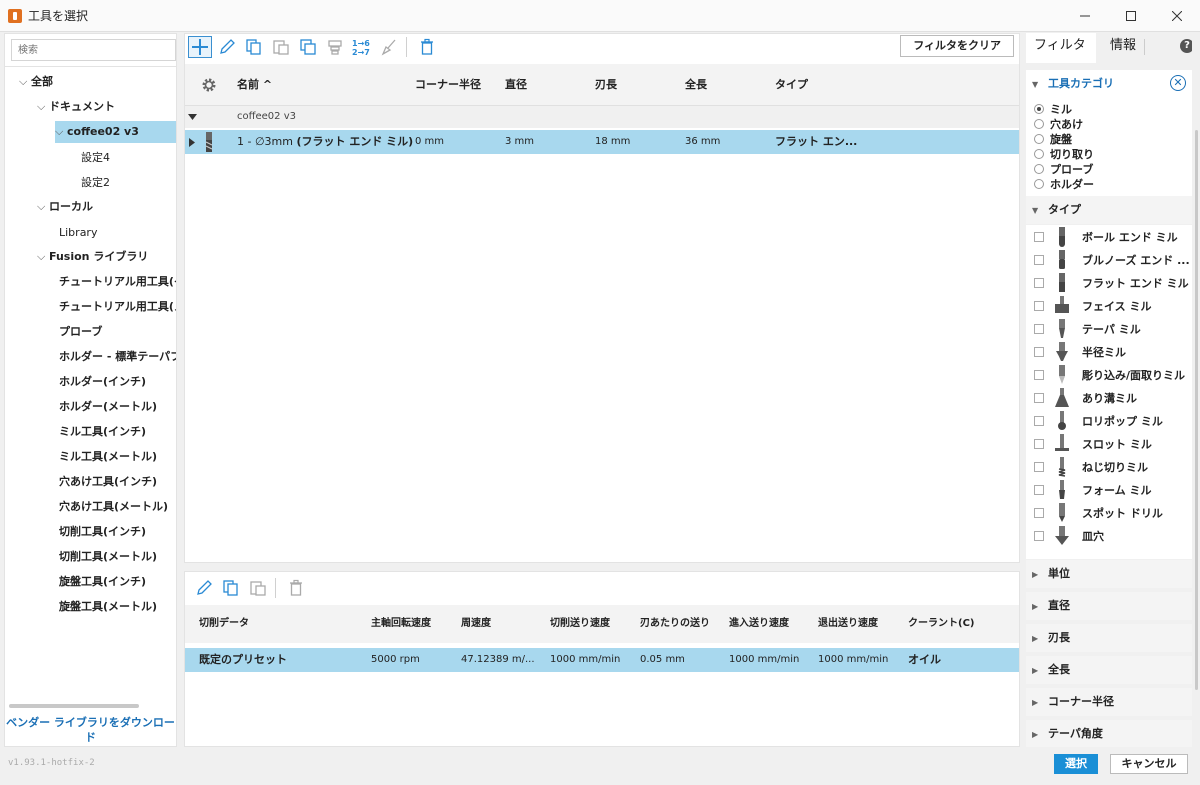 Image resolution: width=1200 pixels, height=785 pixels. I want to click on tree-node-document: ⌵ ドキュメント, so click(76, 107).